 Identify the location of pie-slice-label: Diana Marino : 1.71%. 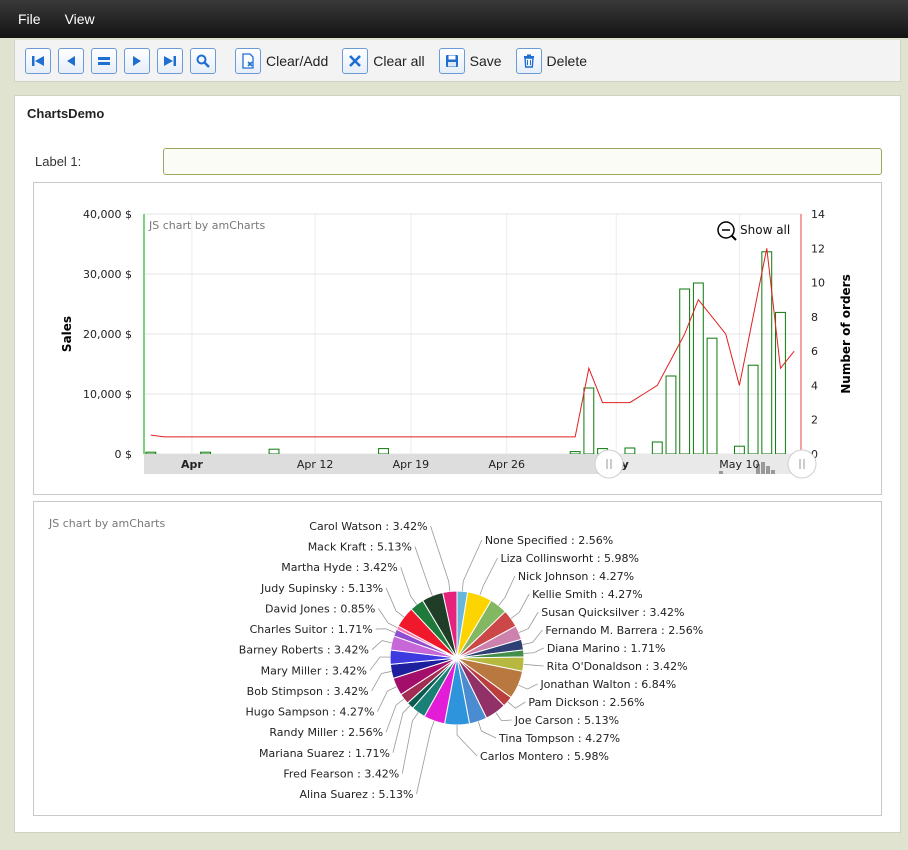
(606, 648).